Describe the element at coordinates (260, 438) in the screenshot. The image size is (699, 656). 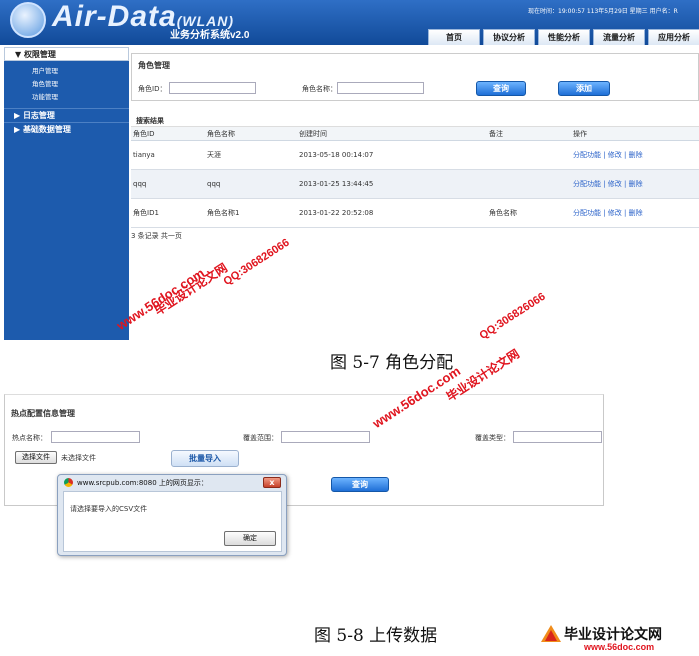
I see `coverage-label: 覆盖范围：` at that location.